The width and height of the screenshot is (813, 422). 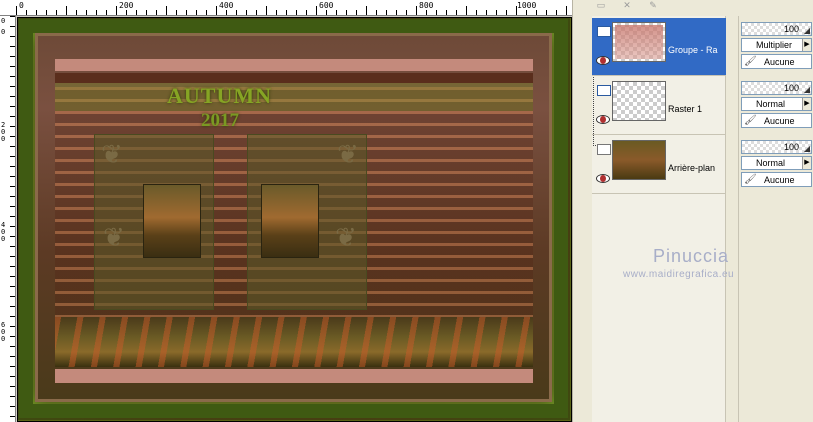 I want to click on layer-props-group: 100 ◢ Multiplier ▶ 🖌 Aucune, so click(x=777, y=50).